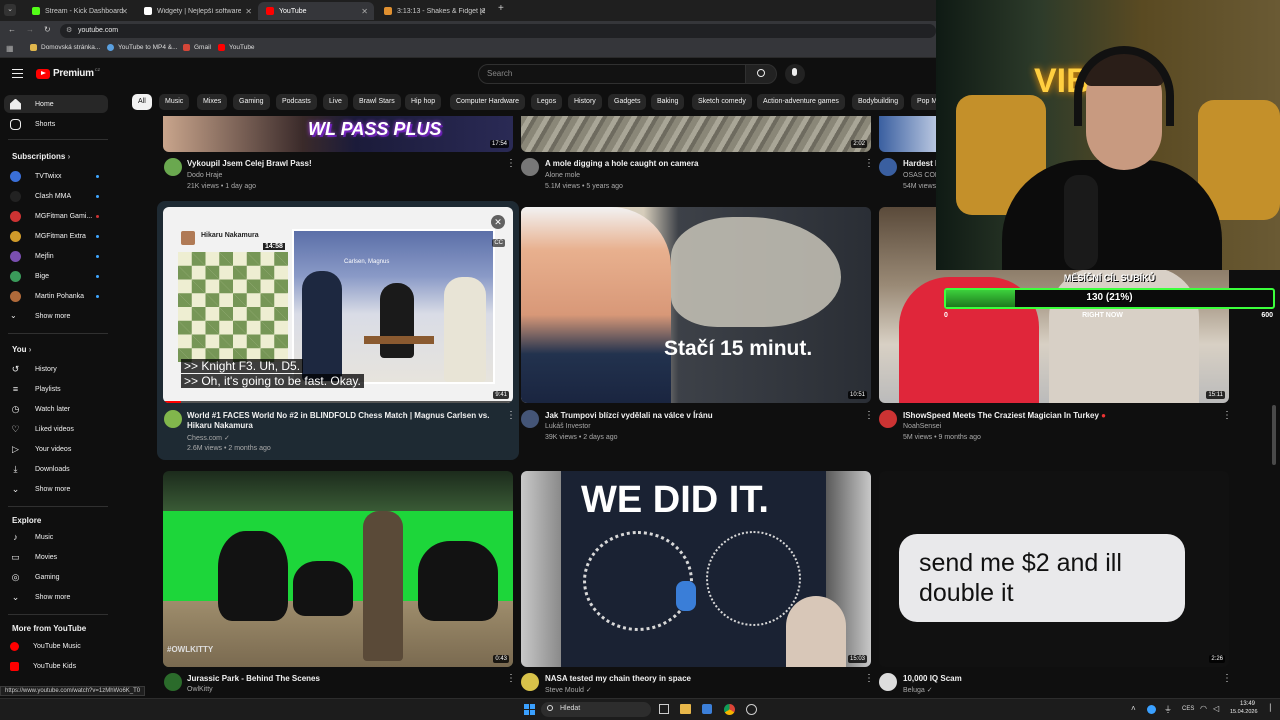  What do you see at coordinates (488, 102) in the screenshot?
I see `chip-computer-hardware: Computer Hardware` at bounding box center [488, 102].